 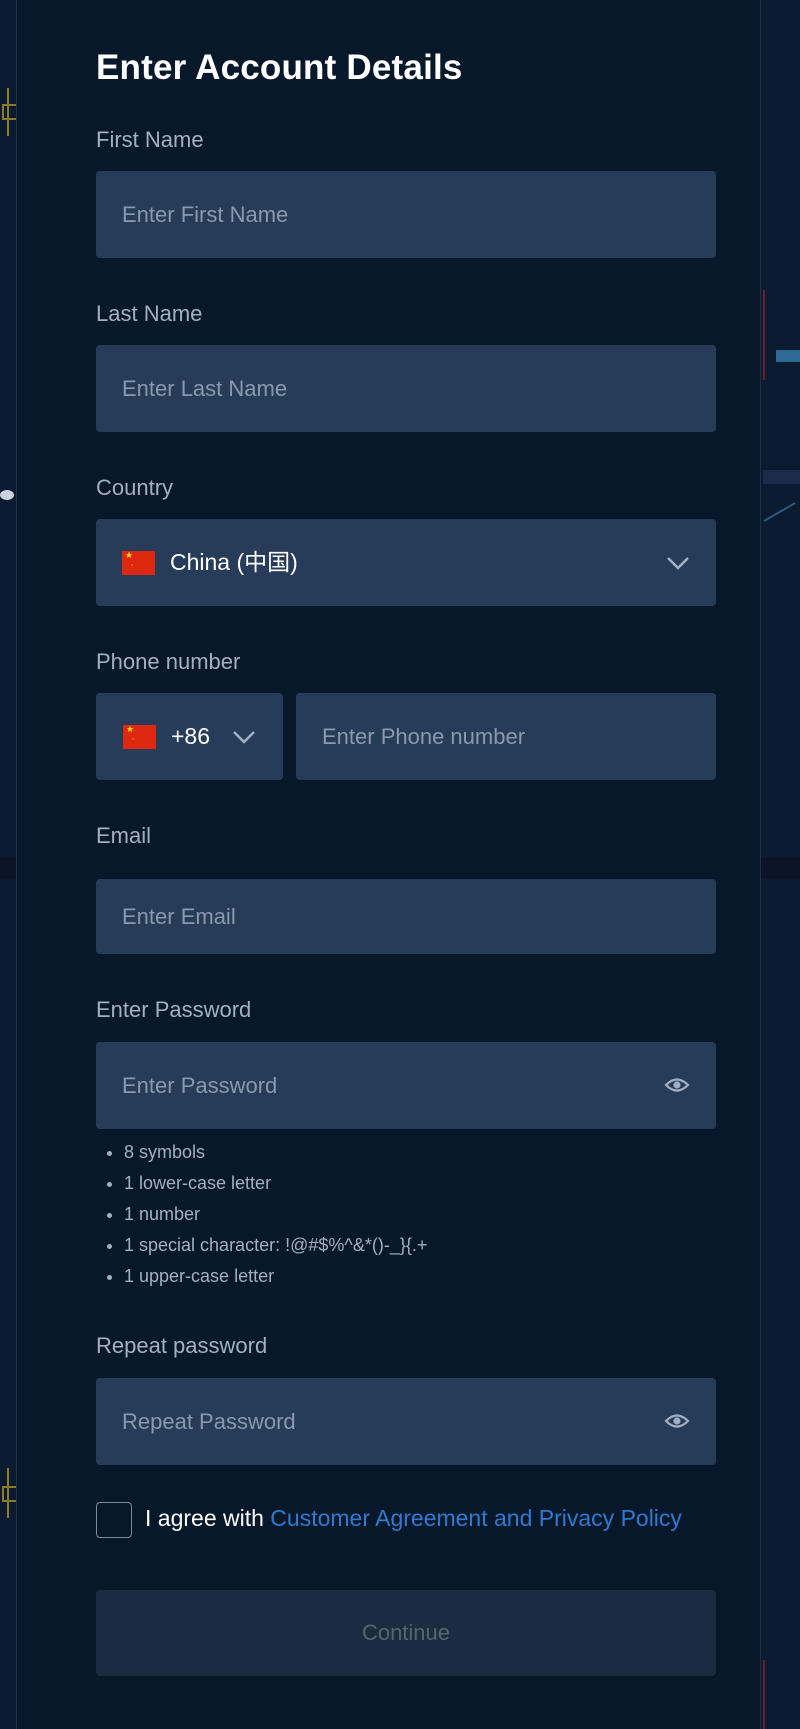 I want to click on email-field, so click(x=406, y=916).